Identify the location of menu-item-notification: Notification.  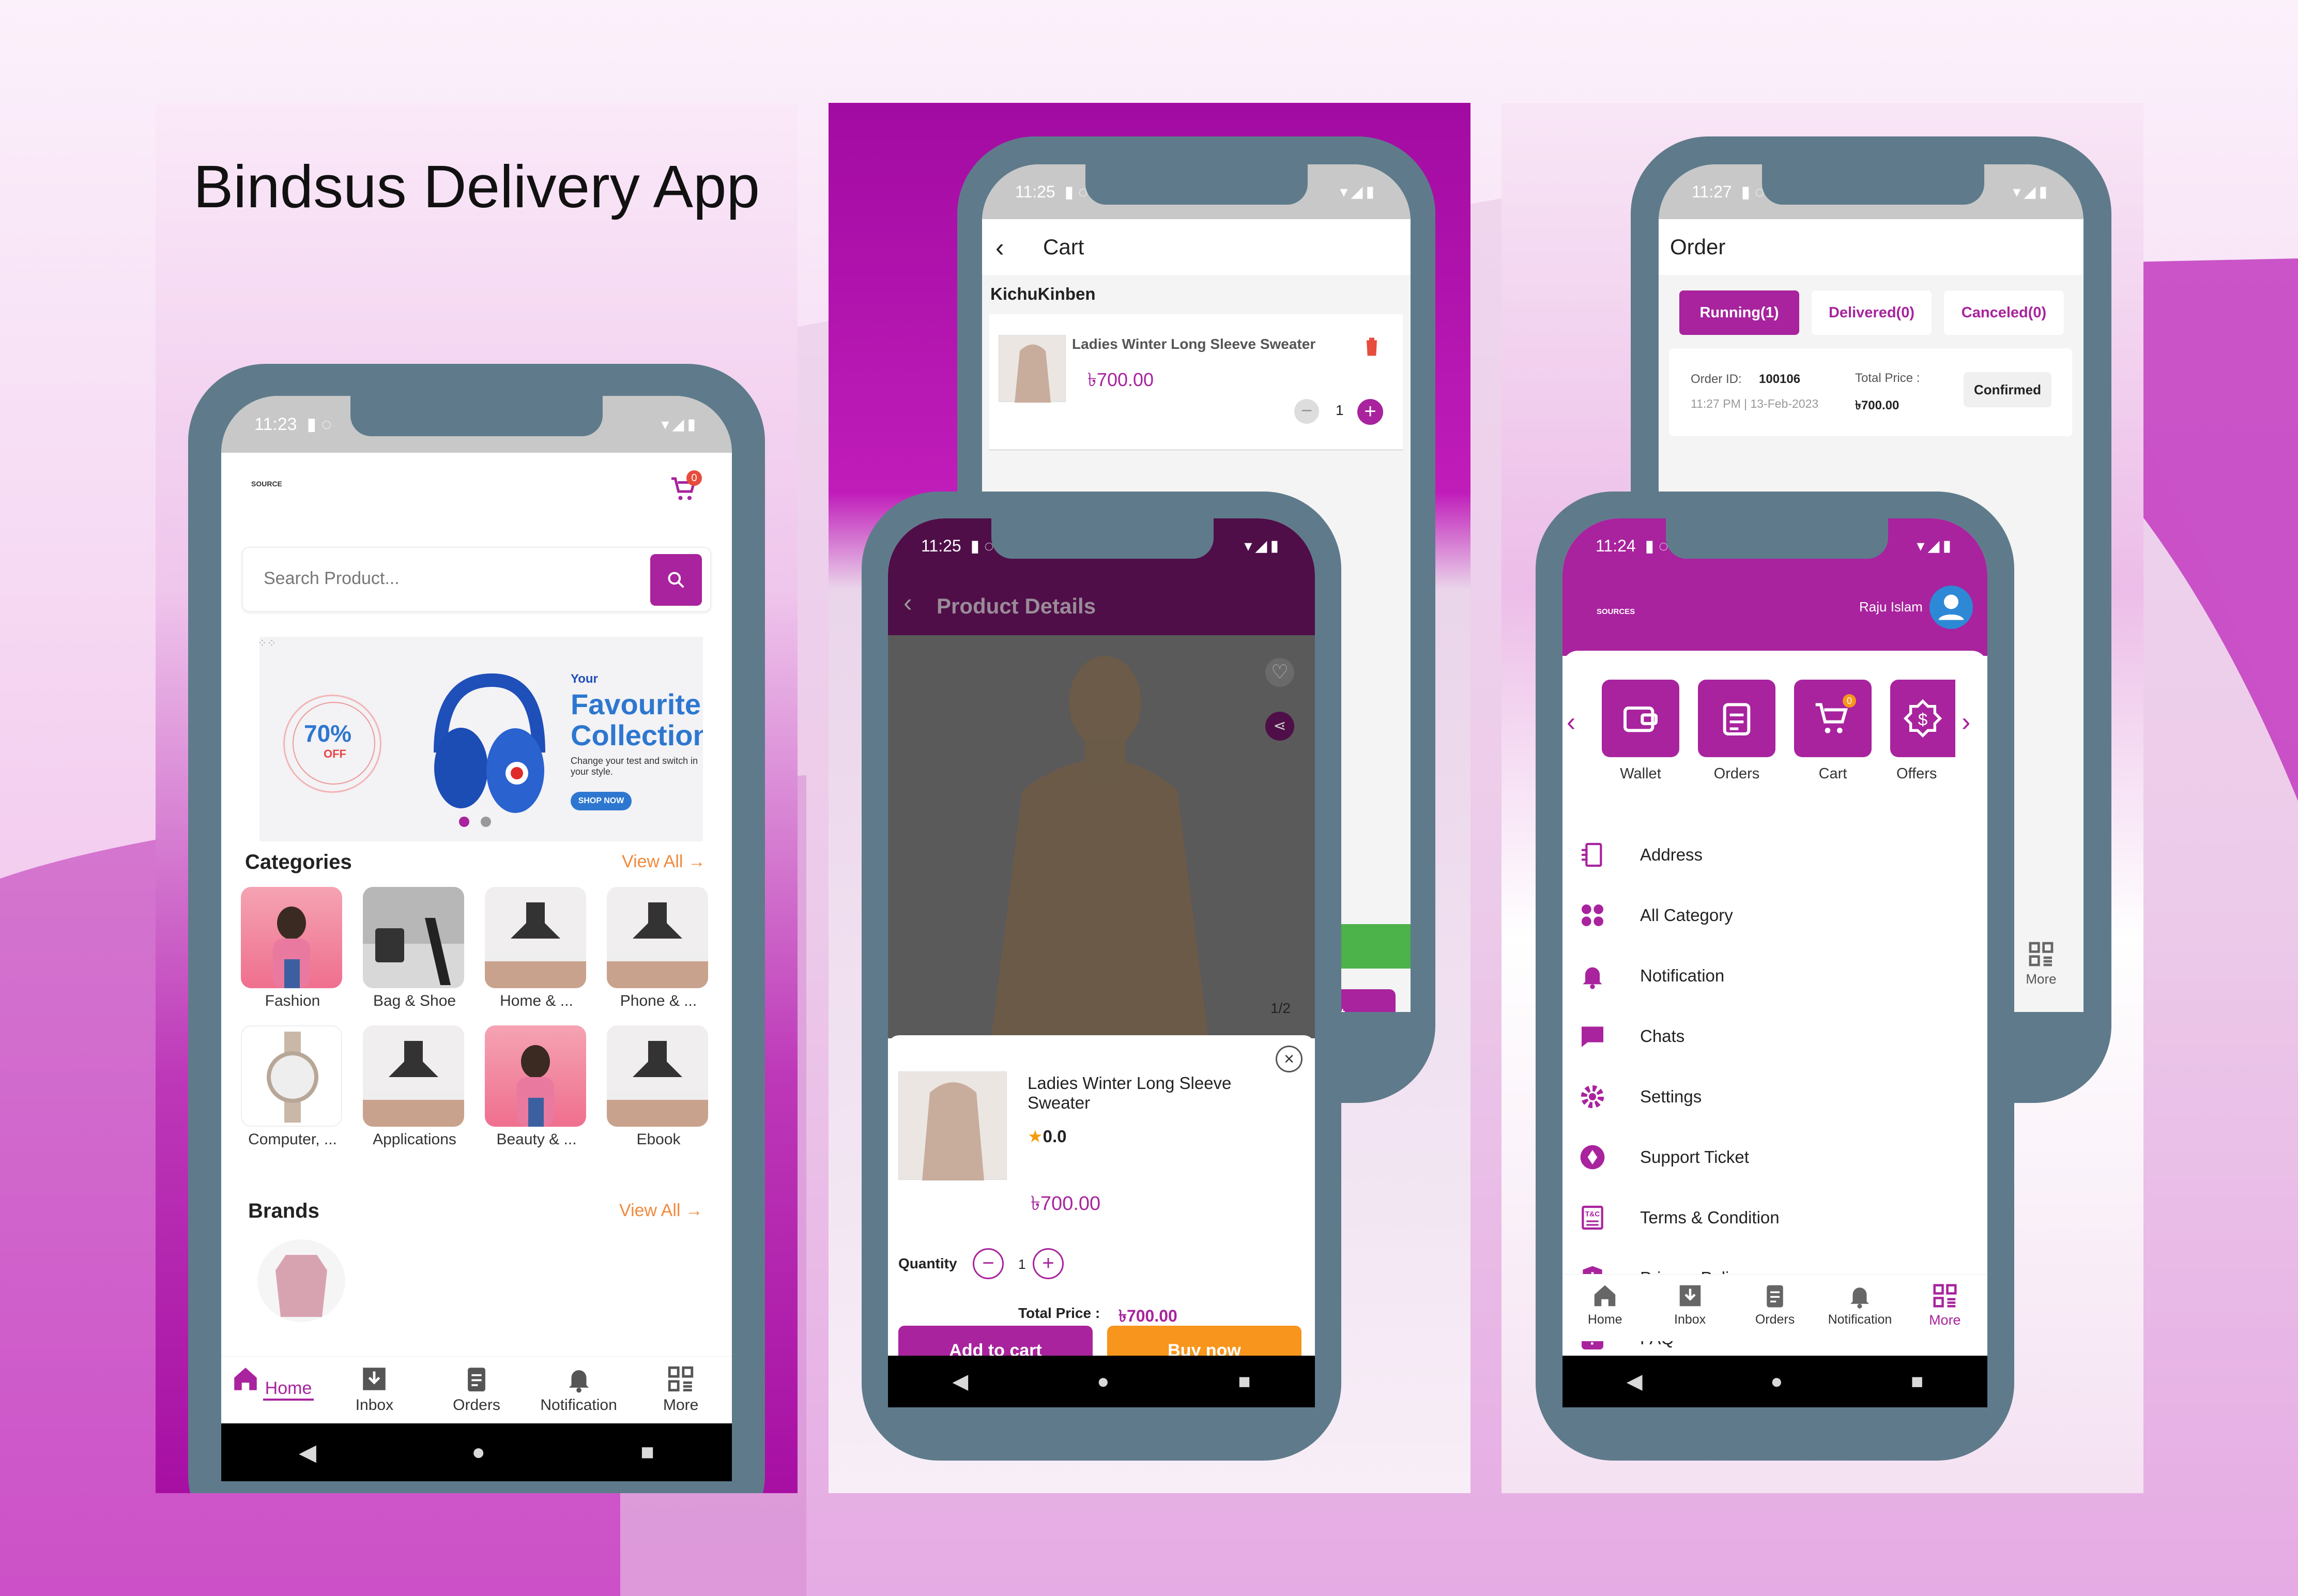
(1774, 975).